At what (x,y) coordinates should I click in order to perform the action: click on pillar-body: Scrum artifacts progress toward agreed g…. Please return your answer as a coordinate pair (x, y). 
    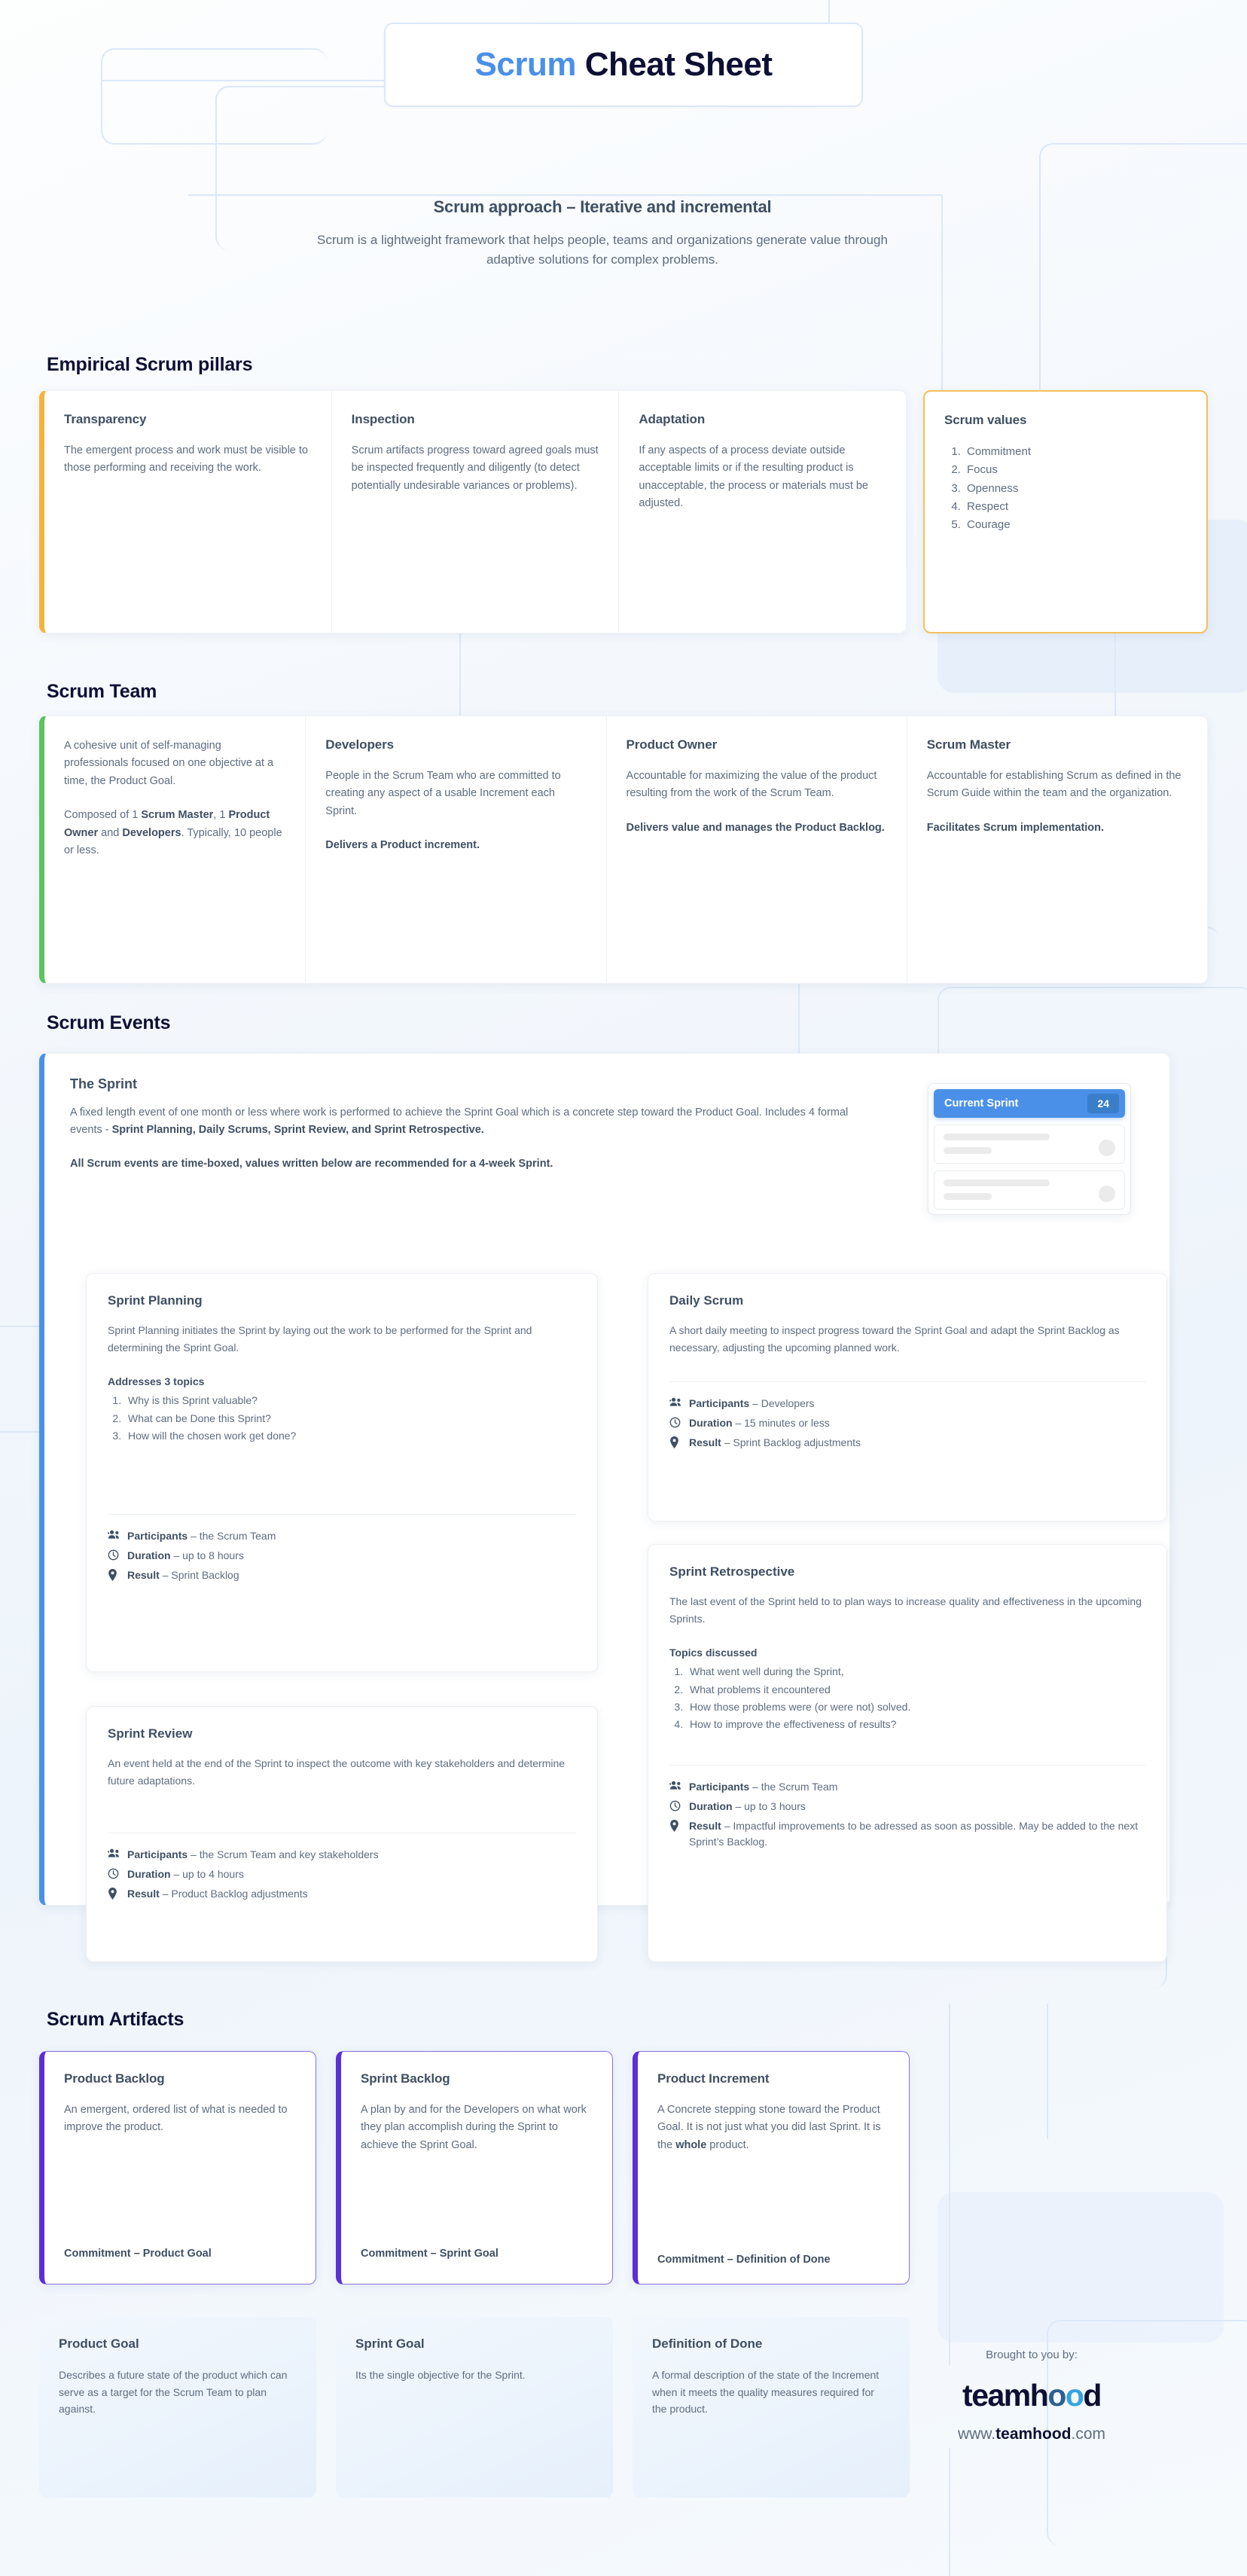
    Looking at the image, I should click on (475, 468).